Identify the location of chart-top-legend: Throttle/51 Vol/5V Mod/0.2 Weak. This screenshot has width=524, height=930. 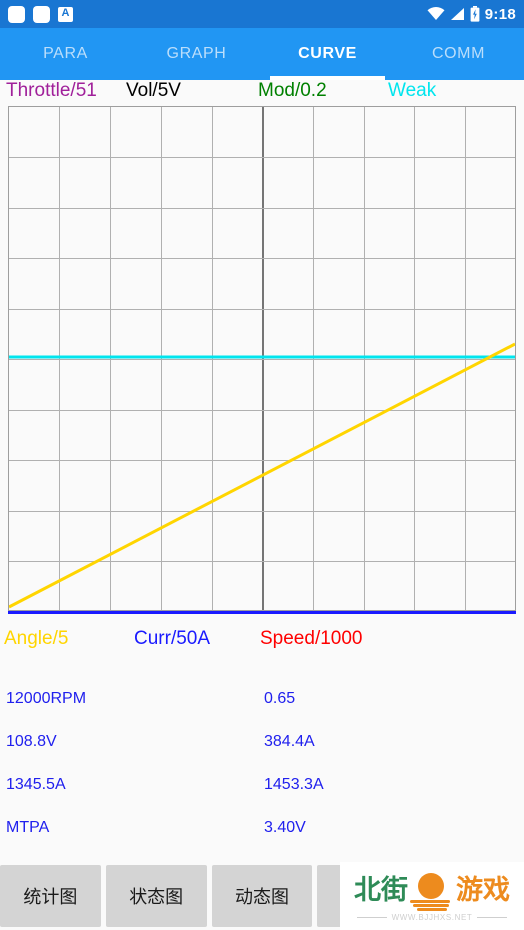
(262, 93).